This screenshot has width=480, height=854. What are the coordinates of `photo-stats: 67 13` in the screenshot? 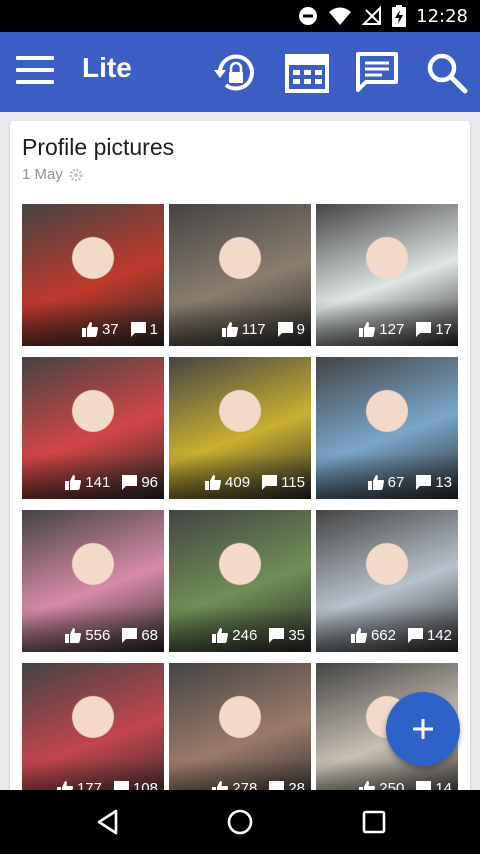 It's located at (409, 482).